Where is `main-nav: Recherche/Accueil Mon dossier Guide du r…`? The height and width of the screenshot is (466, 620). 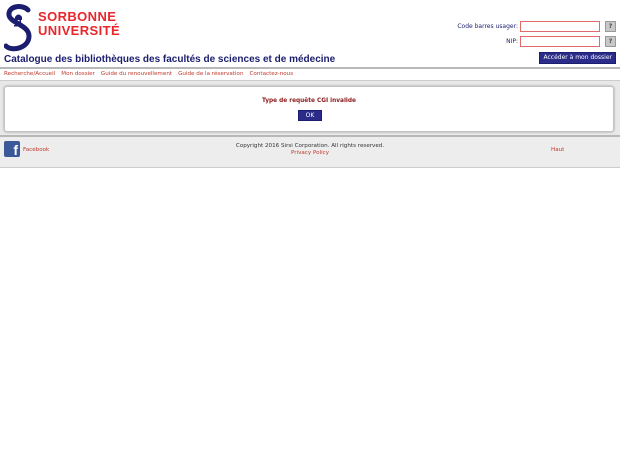
main-nav: Recherche/Accueil Mon dossier Guide du r… is located at coordinates (151, 74).